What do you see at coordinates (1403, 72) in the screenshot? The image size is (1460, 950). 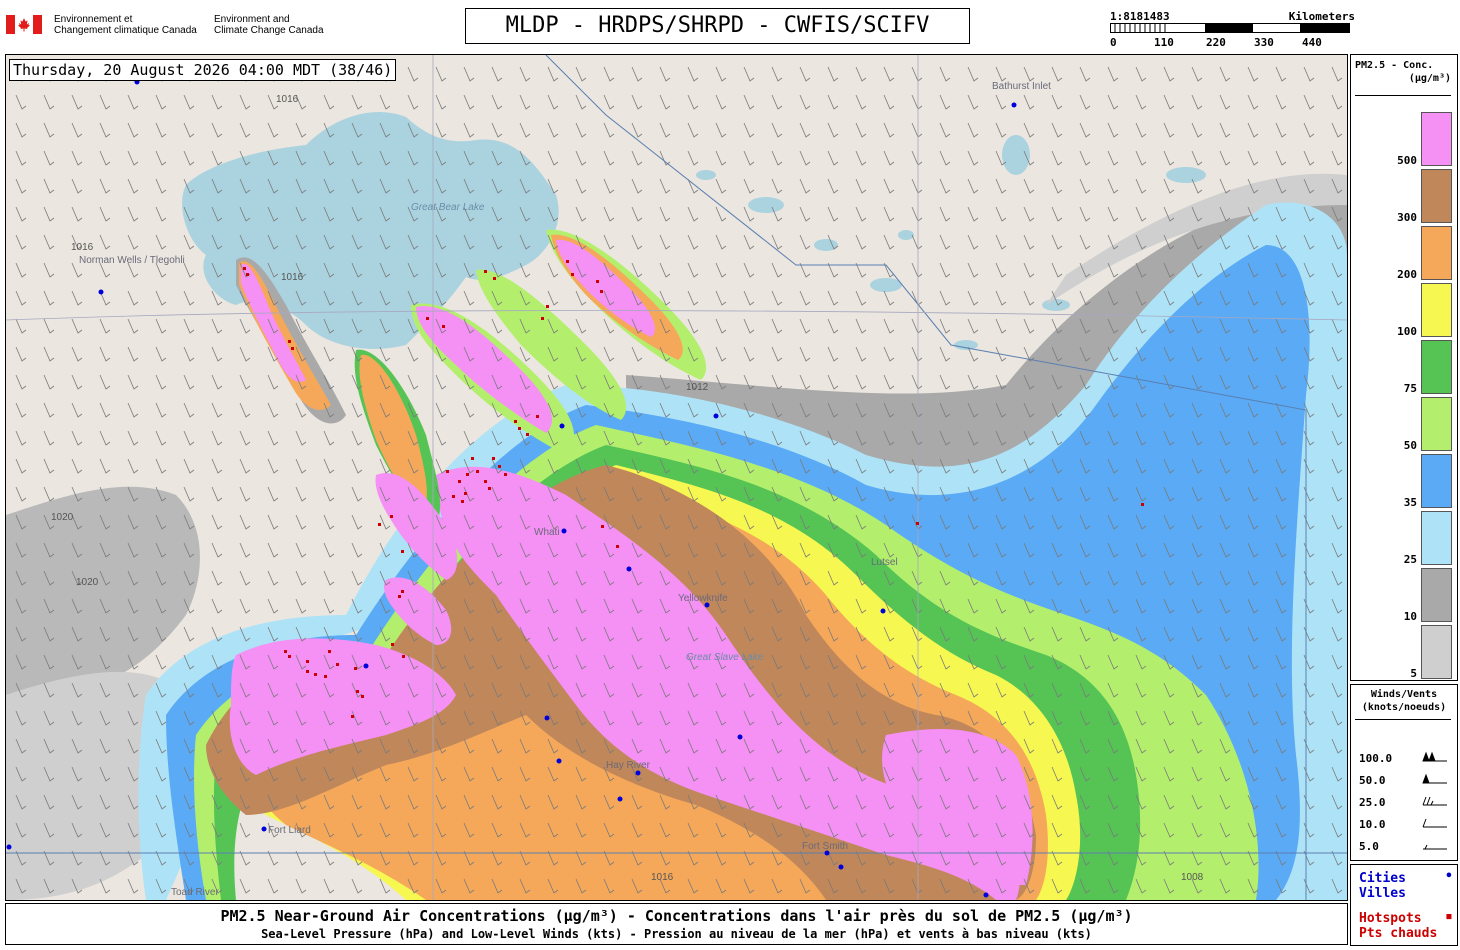 I see `legend-title: PM2.5 - Conc. (µg/m³)` at bounding box center [1403, 72].